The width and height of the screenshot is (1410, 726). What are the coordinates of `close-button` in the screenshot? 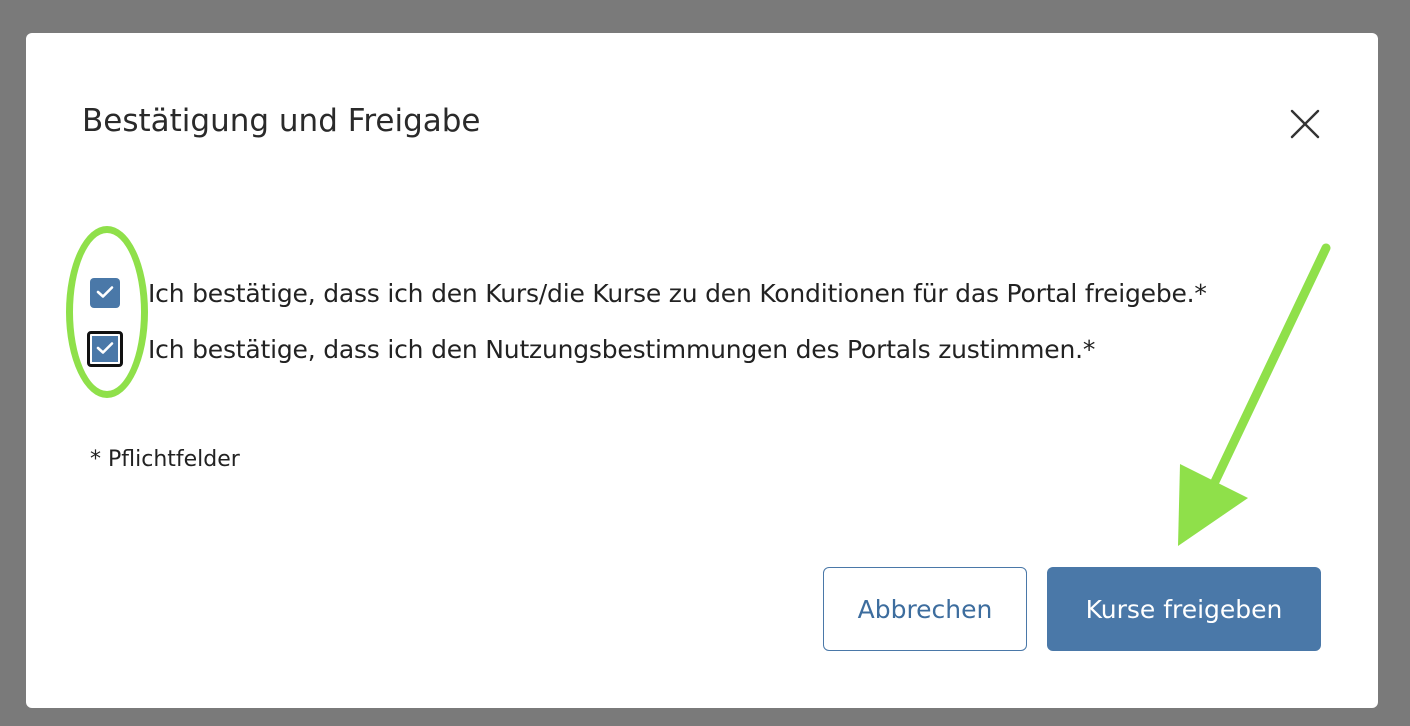 It's located at (1305, 124).